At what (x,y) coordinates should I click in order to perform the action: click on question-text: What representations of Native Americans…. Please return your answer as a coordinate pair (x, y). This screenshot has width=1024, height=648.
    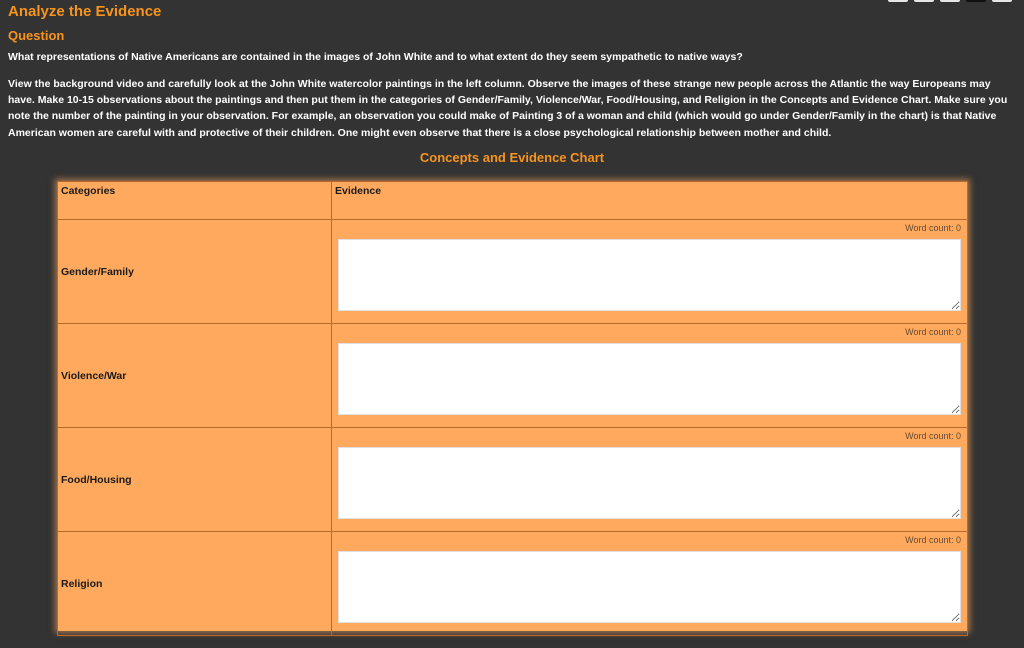
    Looking at the image, I should click on (375, 57).